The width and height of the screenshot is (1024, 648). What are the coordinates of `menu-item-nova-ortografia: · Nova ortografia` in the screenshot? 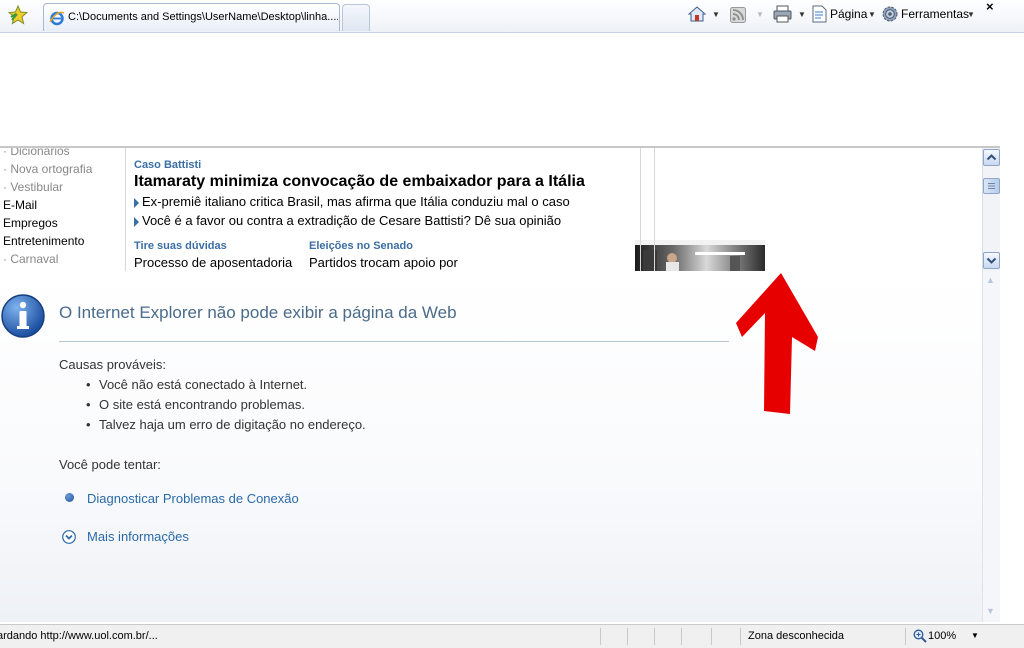 It's located at (47, 169).